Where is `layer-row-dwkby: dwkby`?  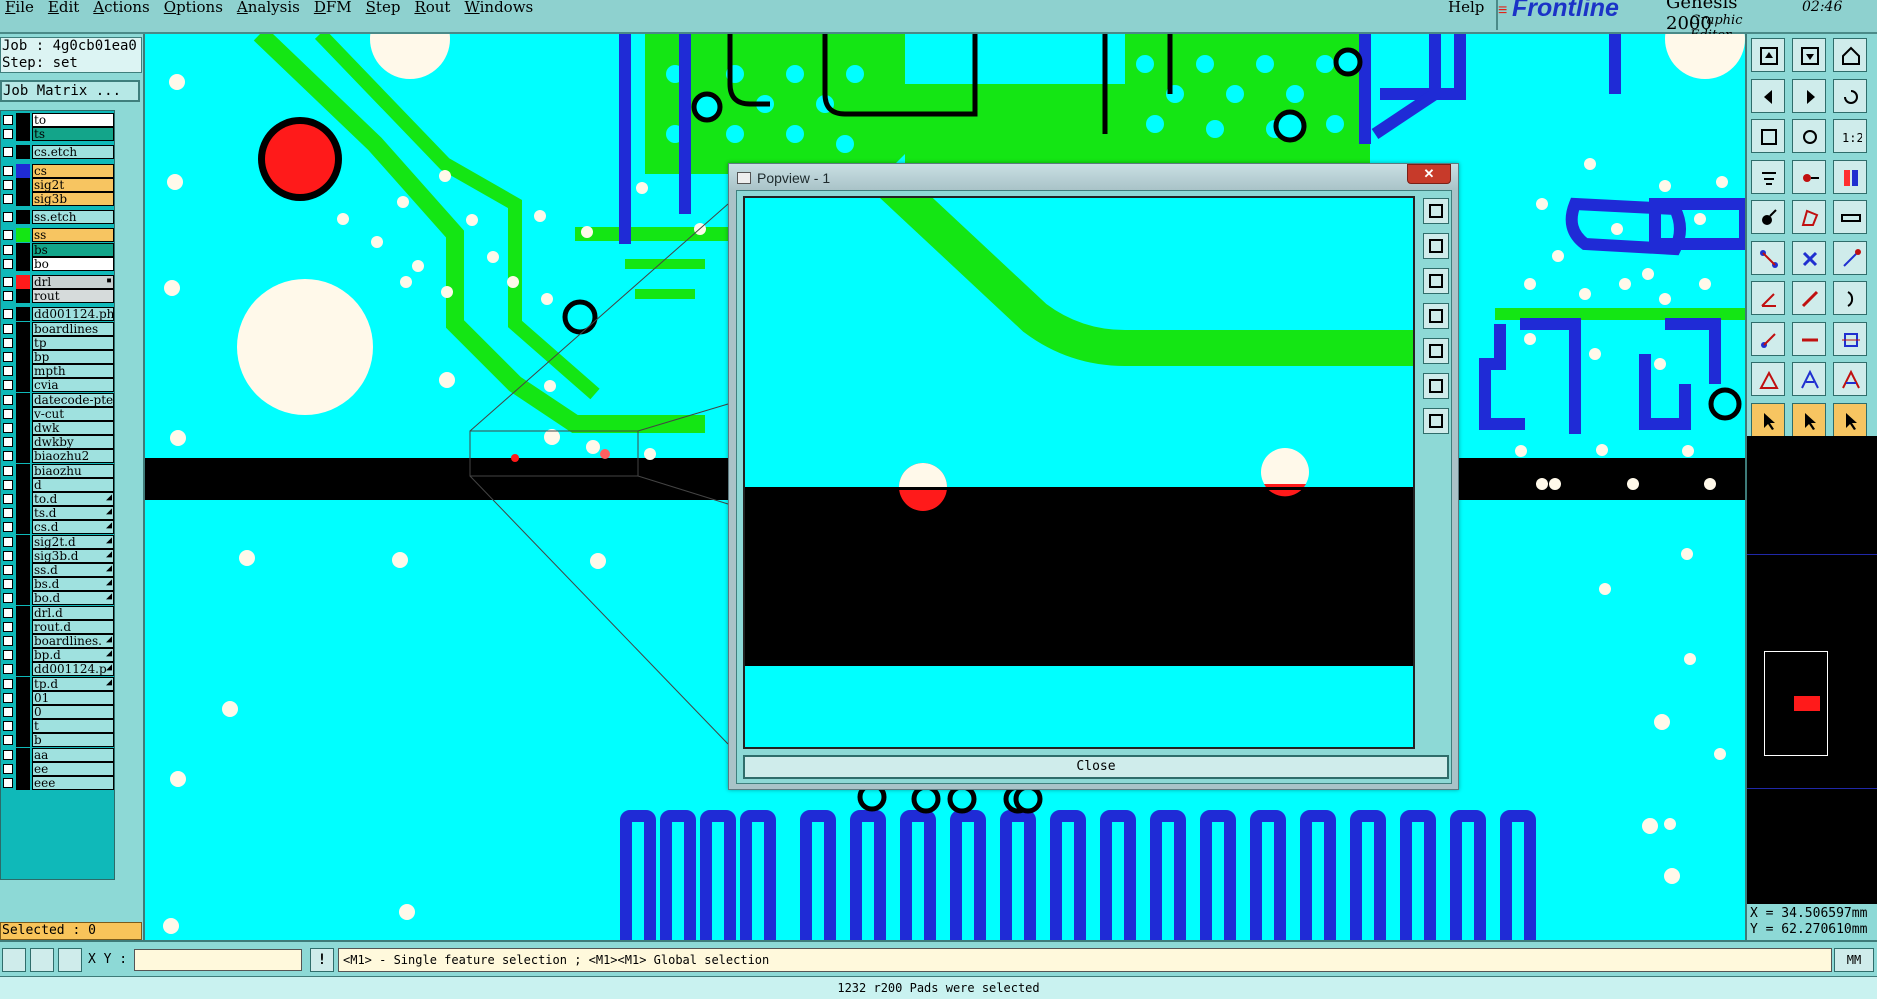
layer-row-dwkby: dwkby is located at coordinates (58, 442).